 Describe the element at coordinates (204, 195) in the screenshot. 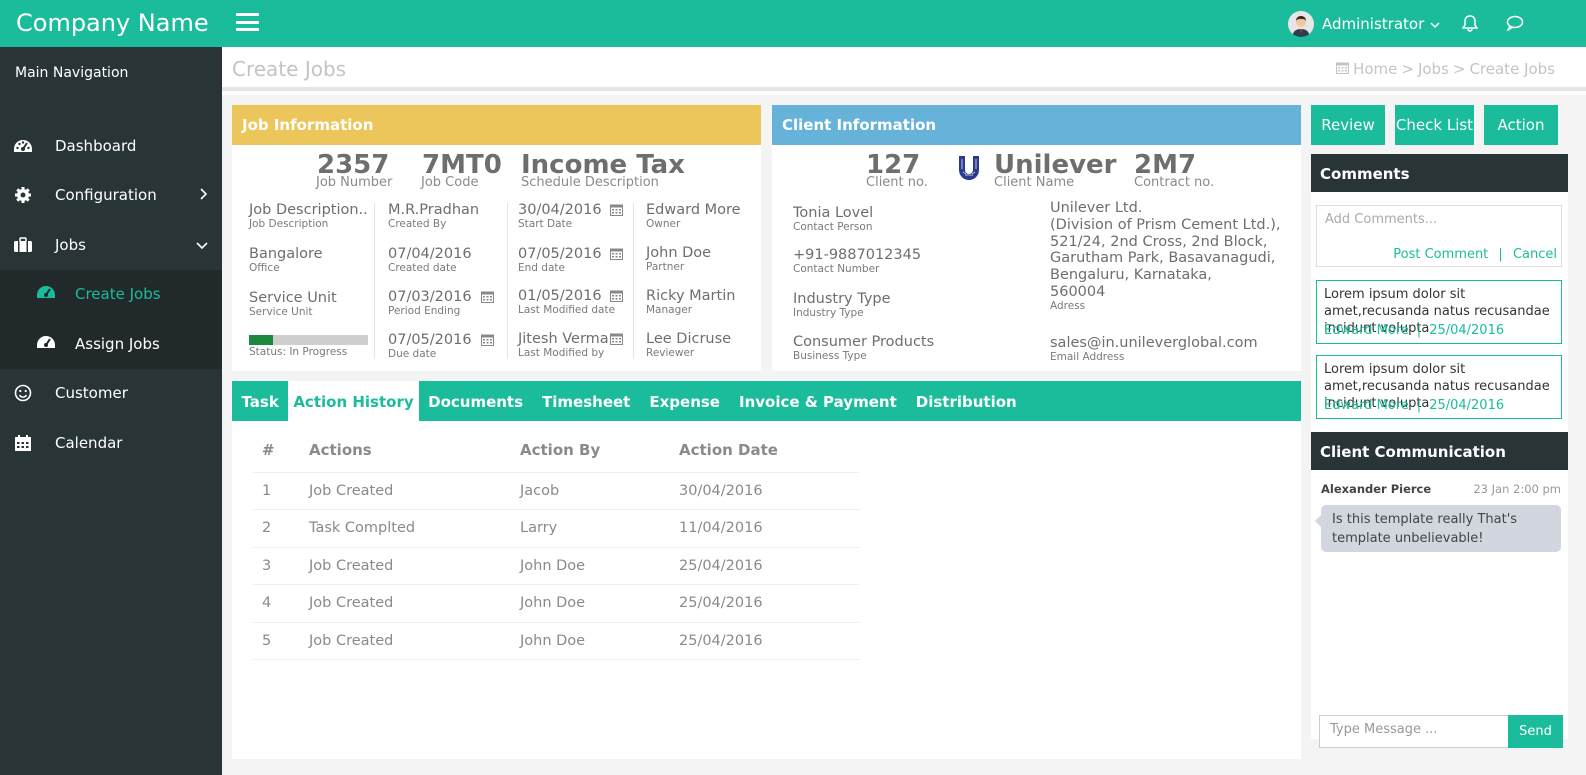

I see `chevron-right-icon` at that location.